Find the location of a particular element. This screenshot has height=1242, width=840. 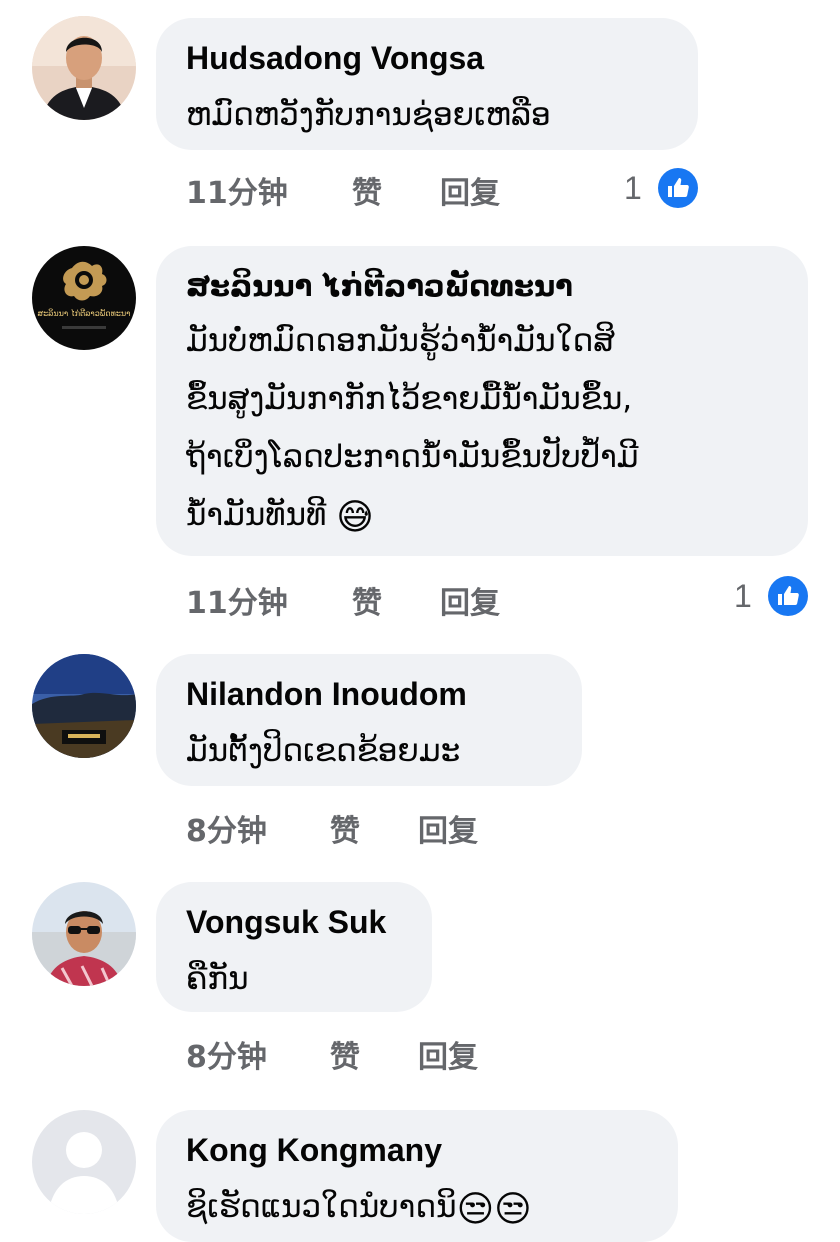

comment-author: Nilandon Inoudom is located at coordinates (369, 694).